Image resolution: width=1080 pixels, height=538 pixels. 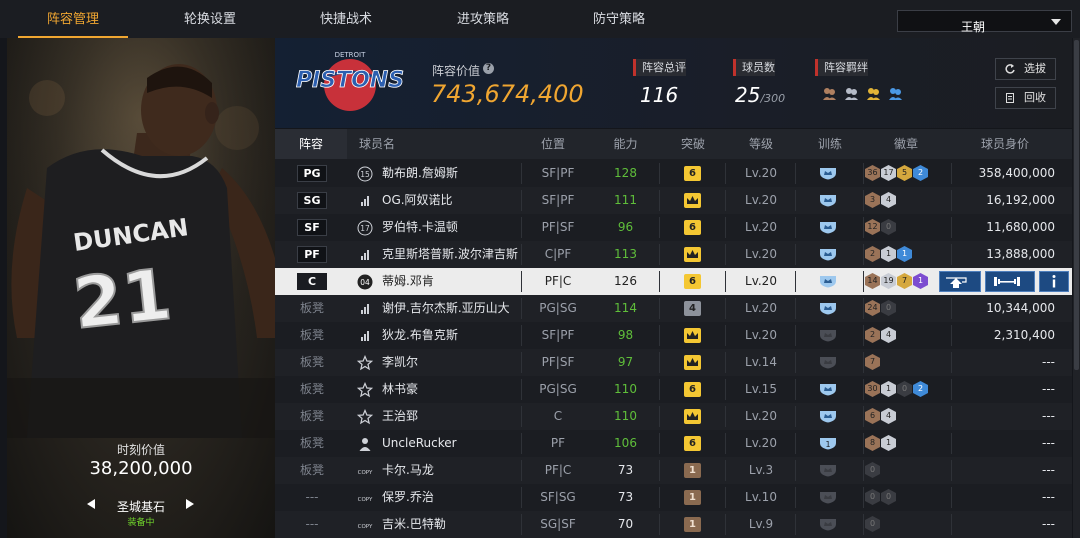 I want to click on overall-rating-label: 阵容总评, so click(x=659, y=67).